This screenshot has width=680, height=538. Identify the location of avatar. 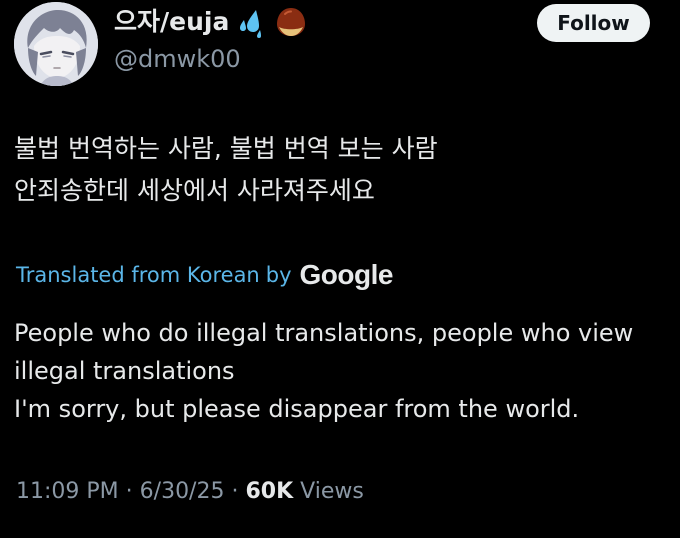
(56, 44).